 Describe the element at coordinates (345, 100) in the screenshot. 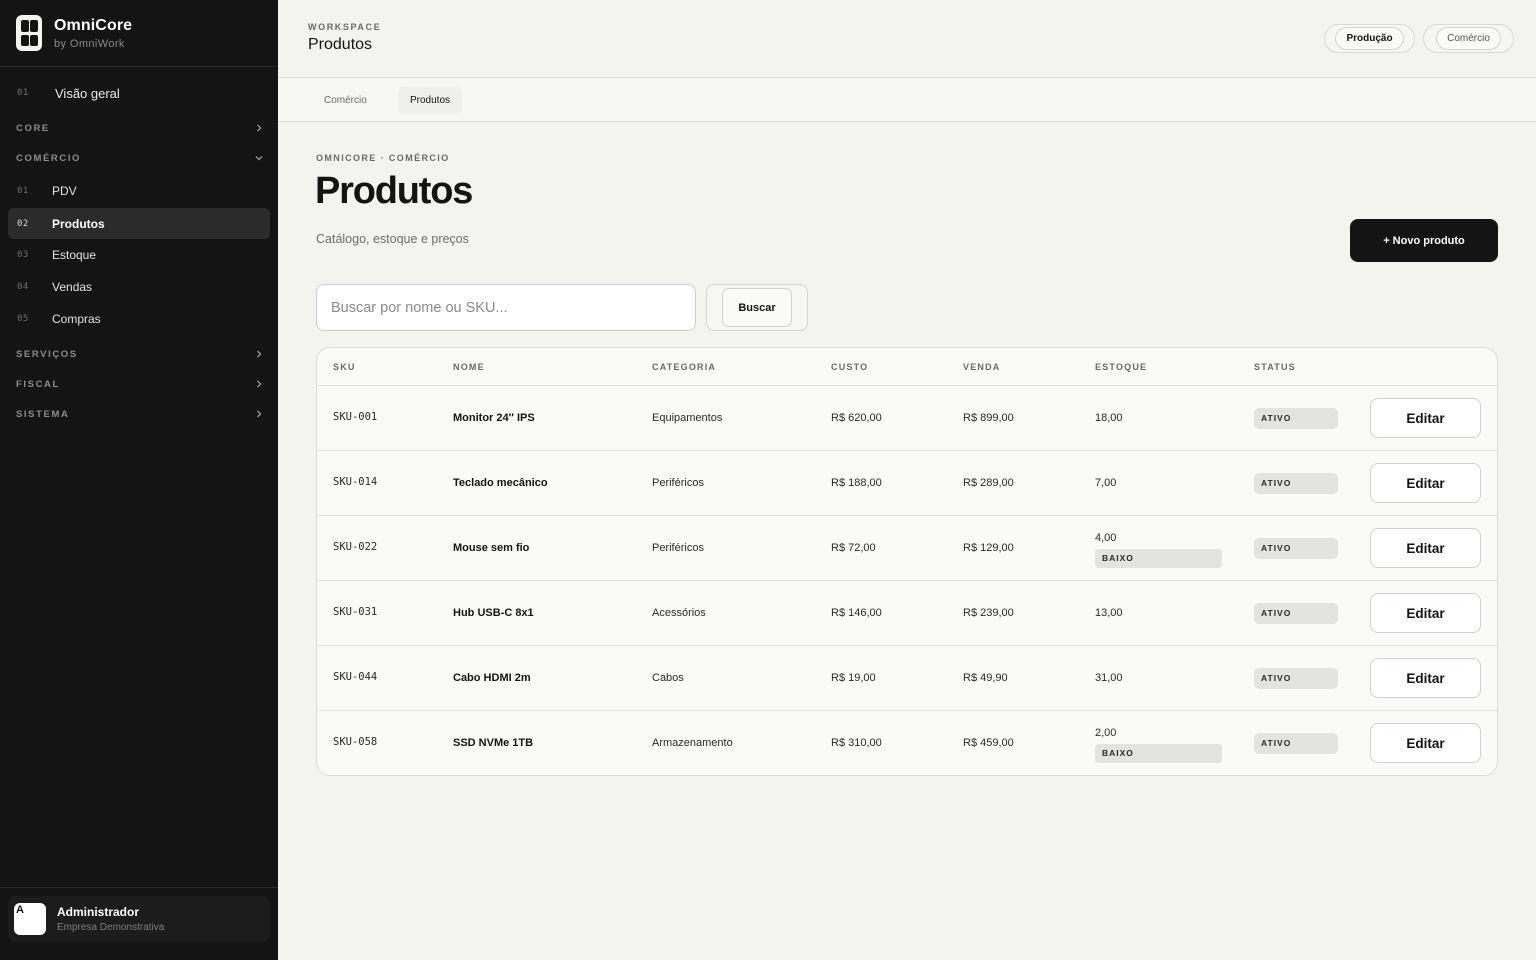

I see `tab-comercio: Comércio` at that location.